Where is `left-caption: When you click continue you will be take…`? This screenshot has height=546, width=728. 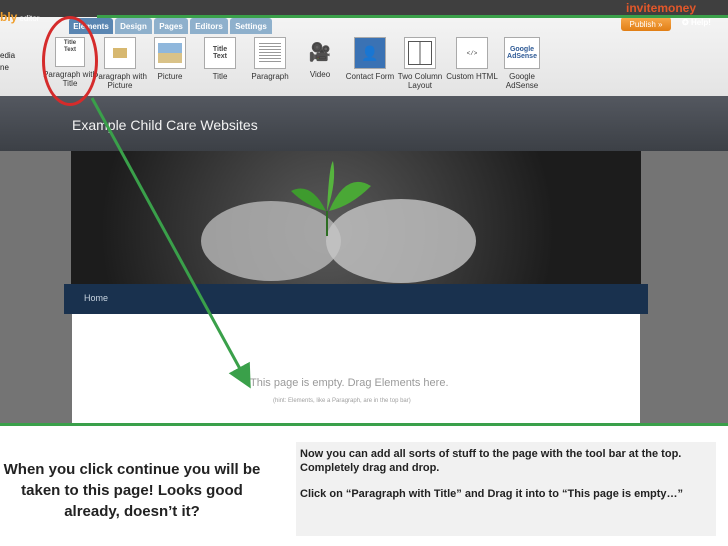
left-caption: When you click continue you will be take… is located at coordinates (132, 490).